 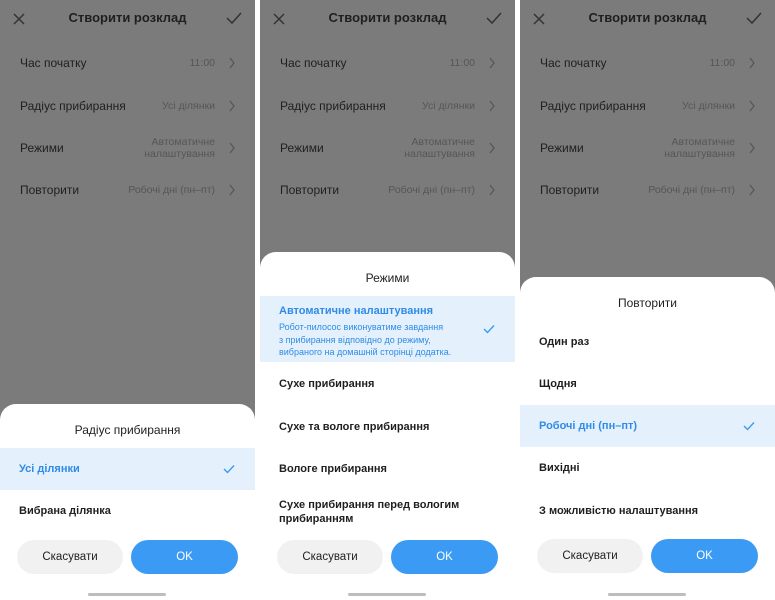 What do you see at coordinates (558, 384) in the screenshot?
I see `option-label: Щодня` at bounding box center [558, 384].